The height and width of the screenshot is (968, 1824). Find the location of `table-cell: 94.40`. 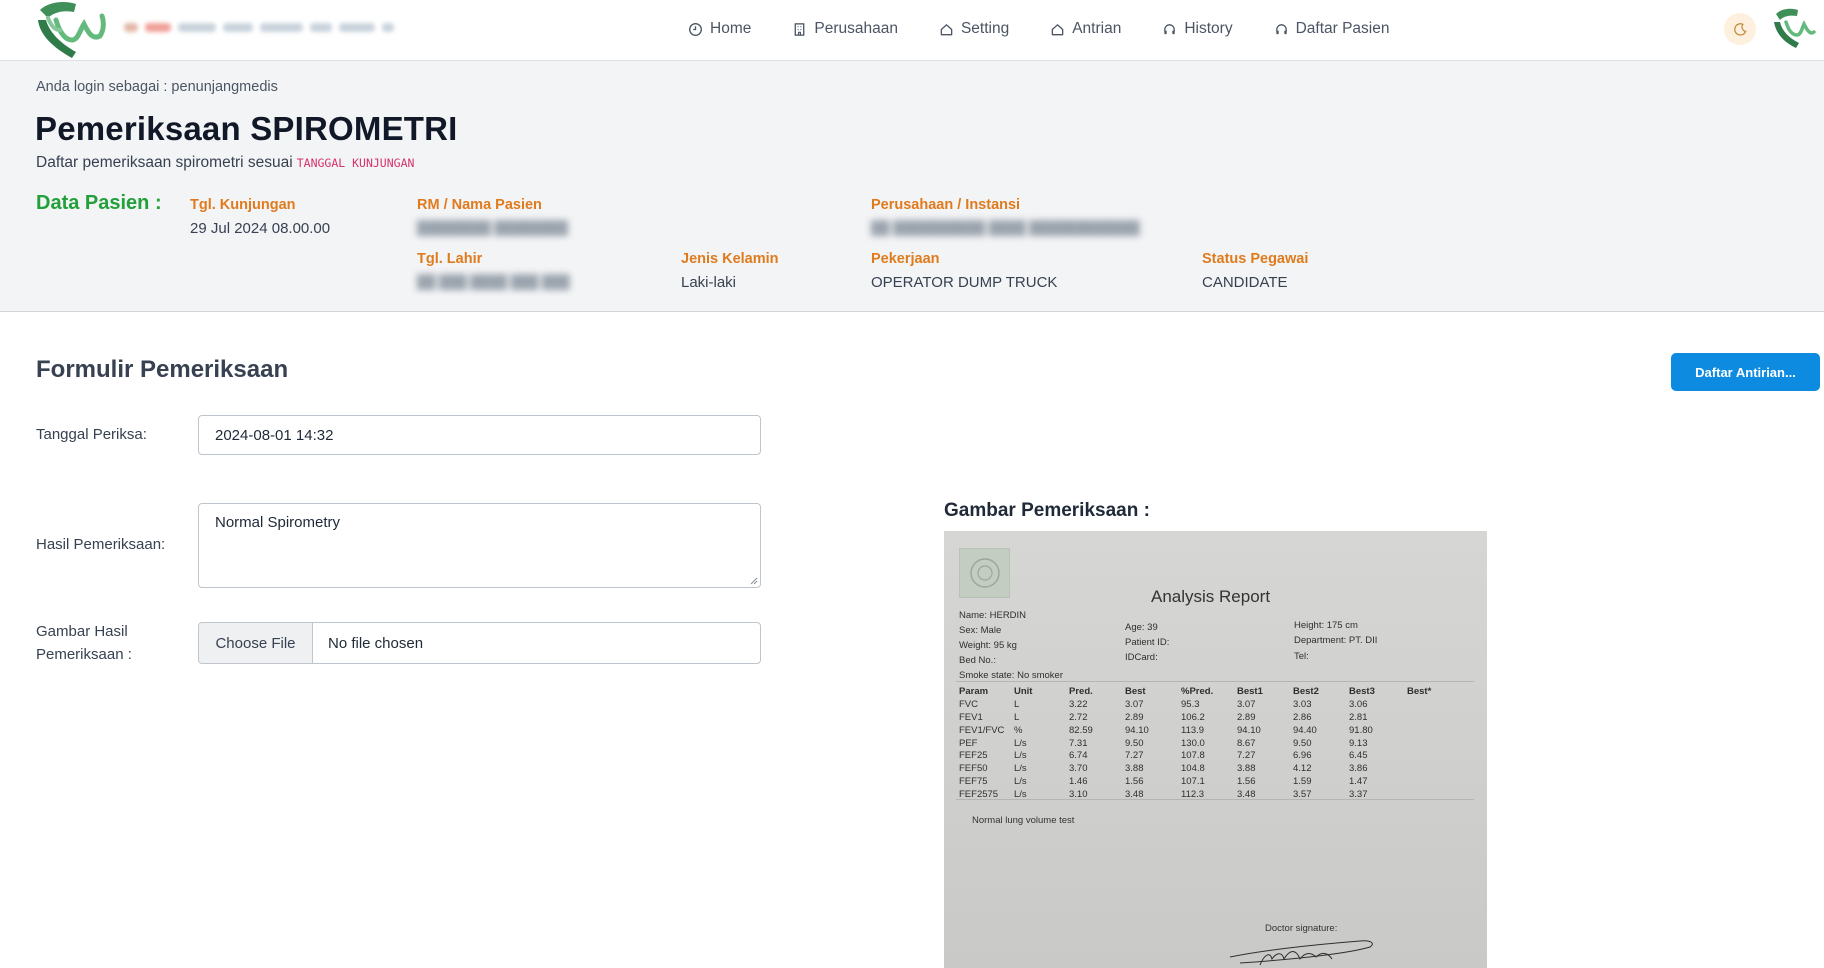

table-cell: 94.40 is located at coordinates (1305, 730).